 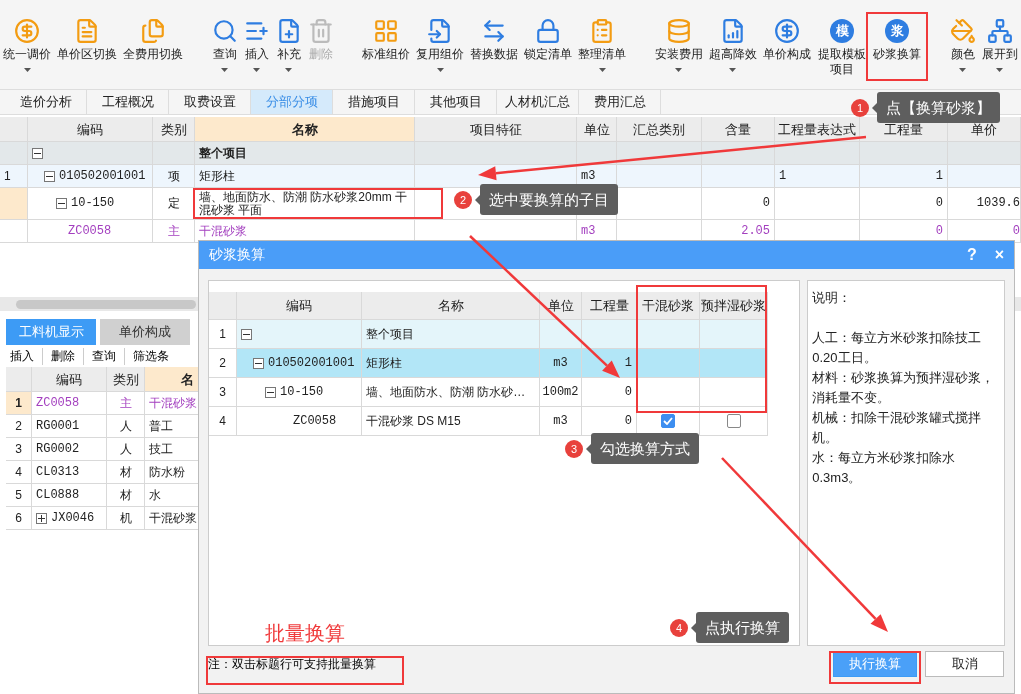 I want to click on cancel-button: 取消, so click(x=964, y=664).